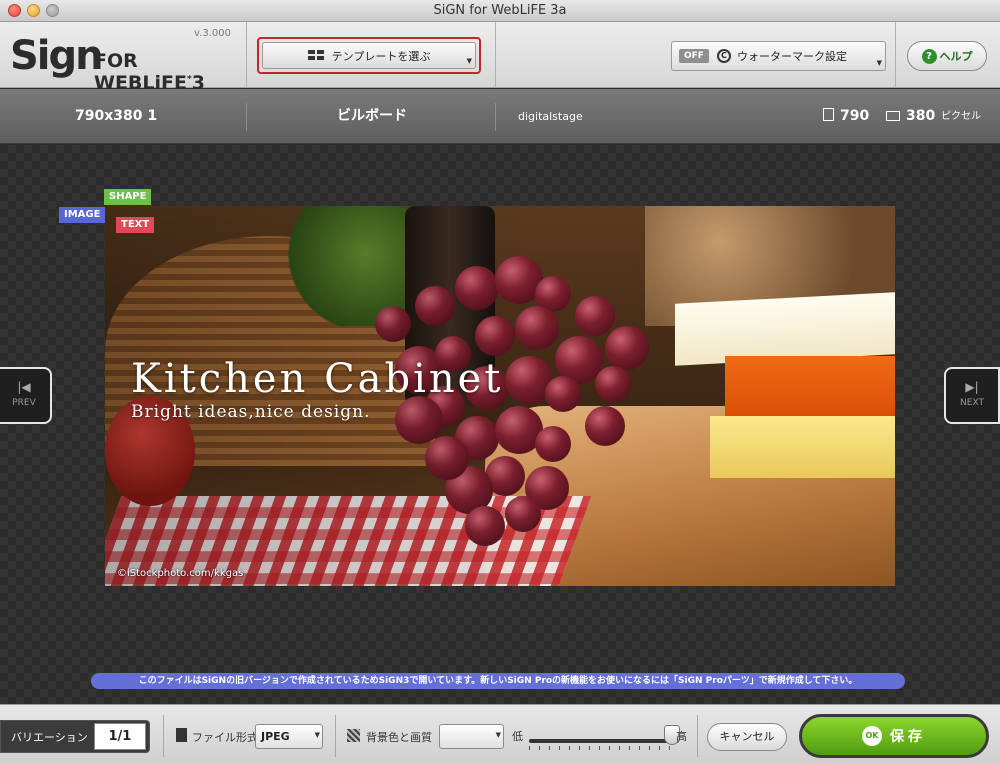 This screenshot has height=764, width=1000. What do you see at coordinates (846, 116) in the screenshot?
I see `canvas-width: 790` at bounding box center [846, 116].